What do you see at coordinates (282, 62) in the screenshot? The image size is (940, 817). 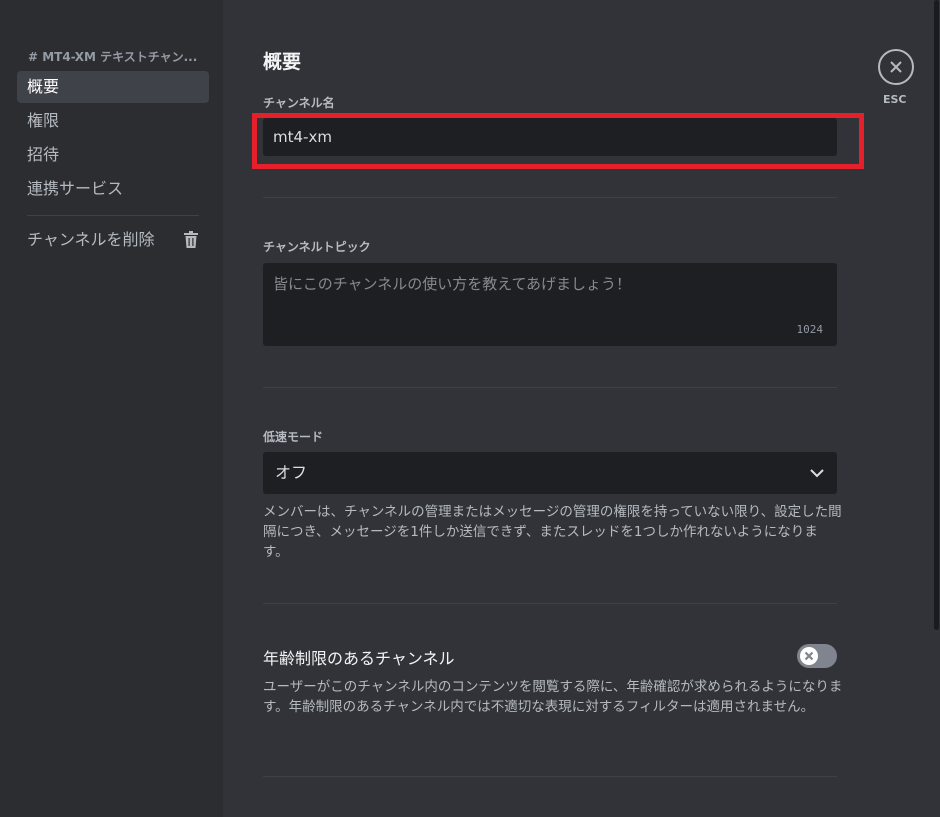 I see `page-title: 概要` at bounding box center [282, 62].